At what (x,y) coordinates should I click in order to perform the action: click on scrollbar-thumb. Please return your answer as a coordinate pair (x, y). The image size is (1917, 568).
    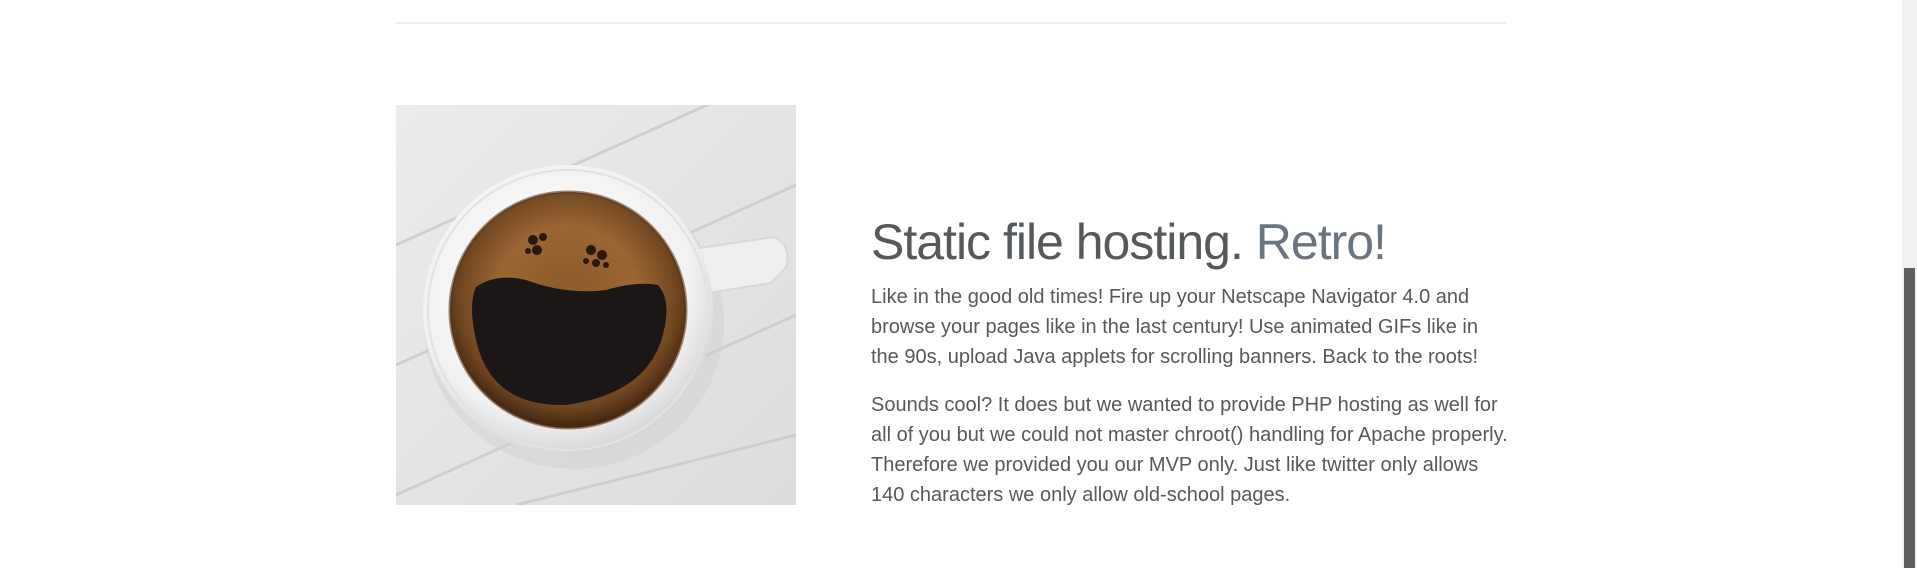
    Looking at the image, I should click on (1909, 418).